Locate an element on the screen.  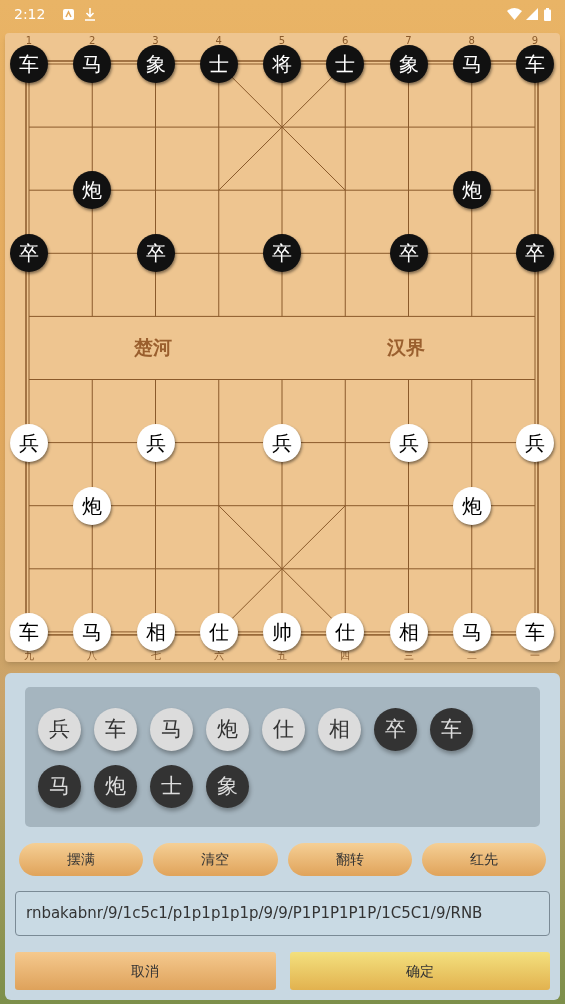
tool-button: 清空 is located at coordinates (215, 859).